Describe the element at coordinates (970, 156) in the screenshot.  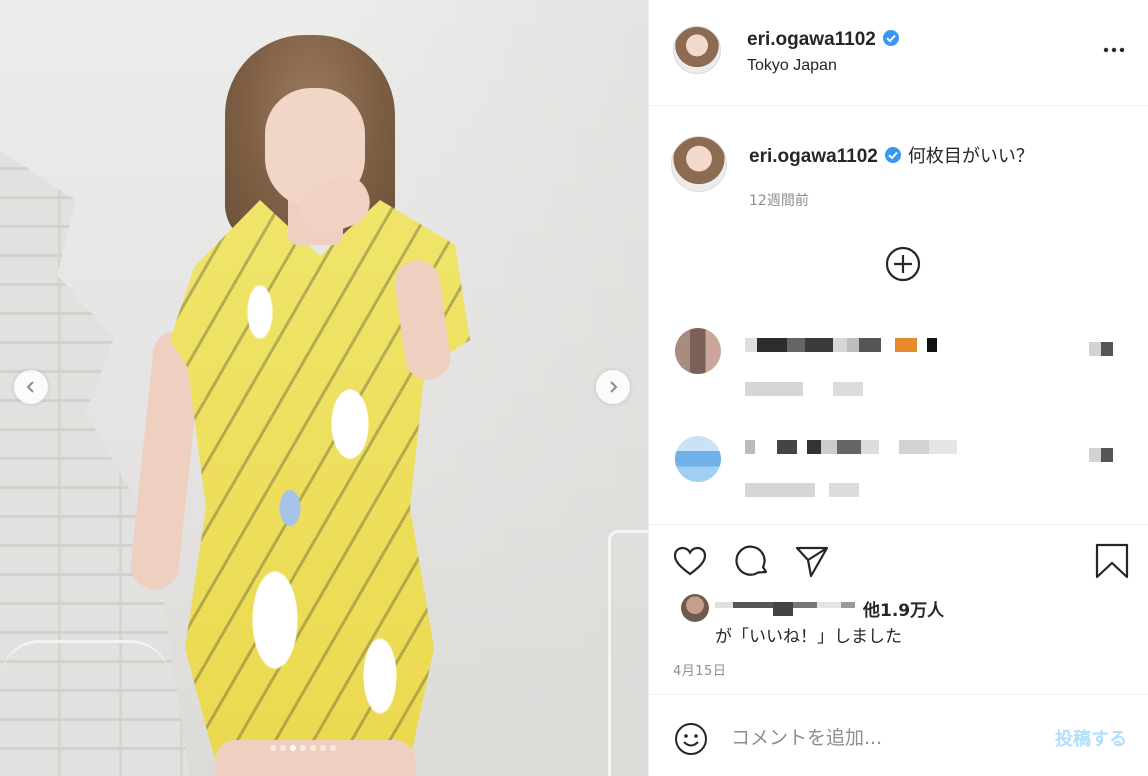
I see `caption-text: 何枚目がいい？` at that location.